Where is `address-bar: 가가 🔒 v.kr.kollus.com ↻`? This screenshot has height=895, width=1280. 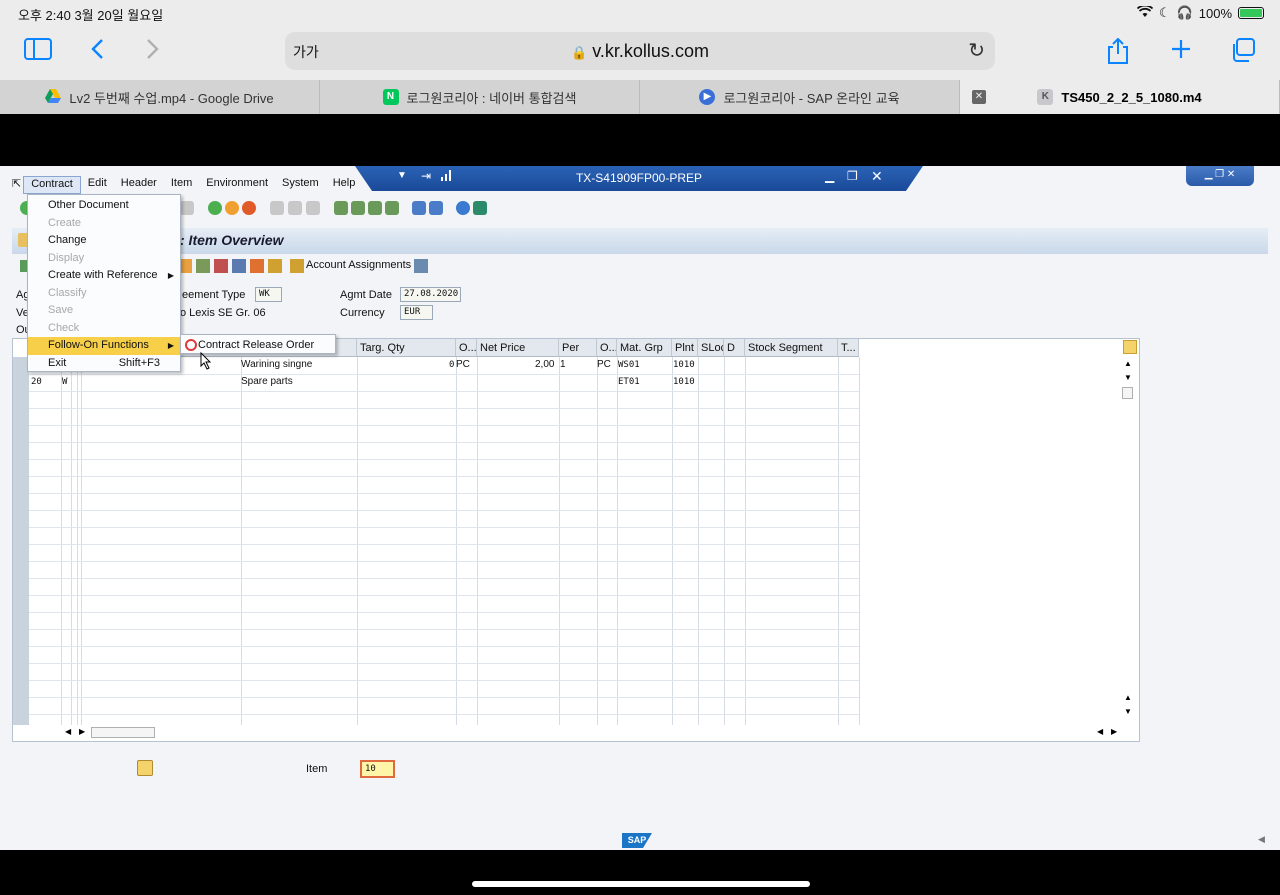
address-bar: 가가 🔒 v.kr.kollus.com ↻ is located at coordinates (640, 51).